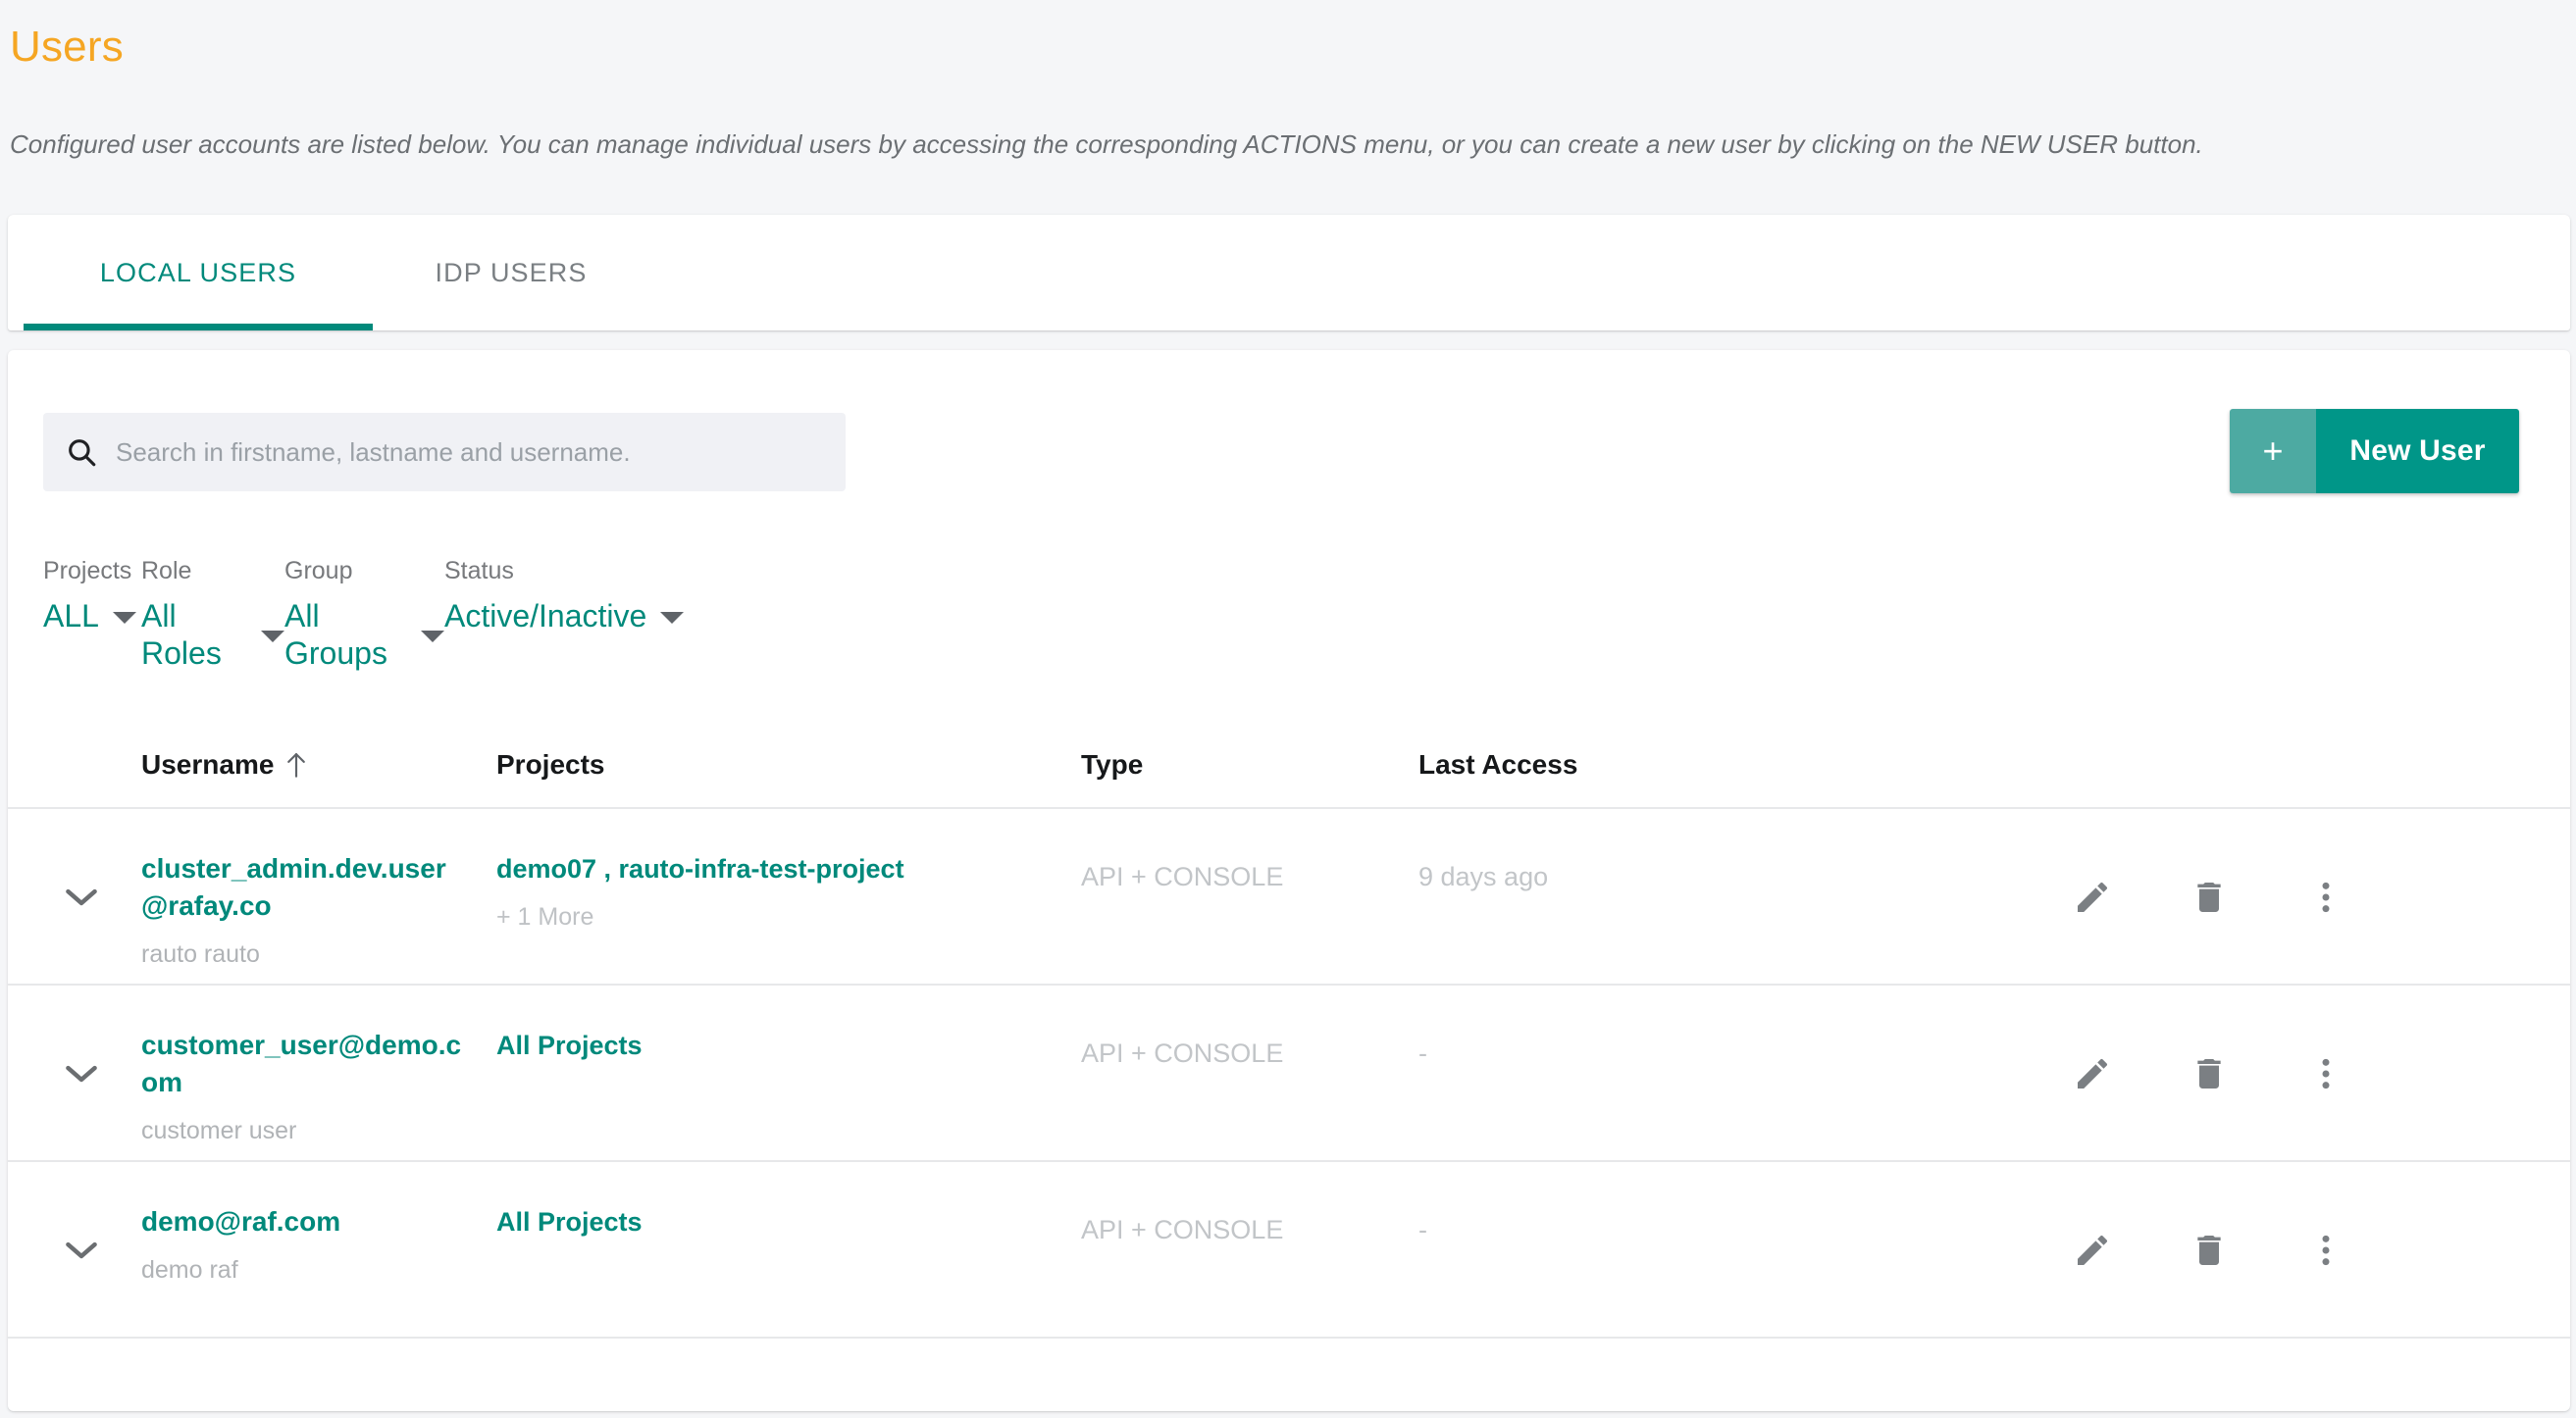 This screenshot has height=1418, width=2576. What do you see at coordinates (92, 595) in the screenshot?
I see `filter-projects: Projects ALL` at bounding box center [92, 595].